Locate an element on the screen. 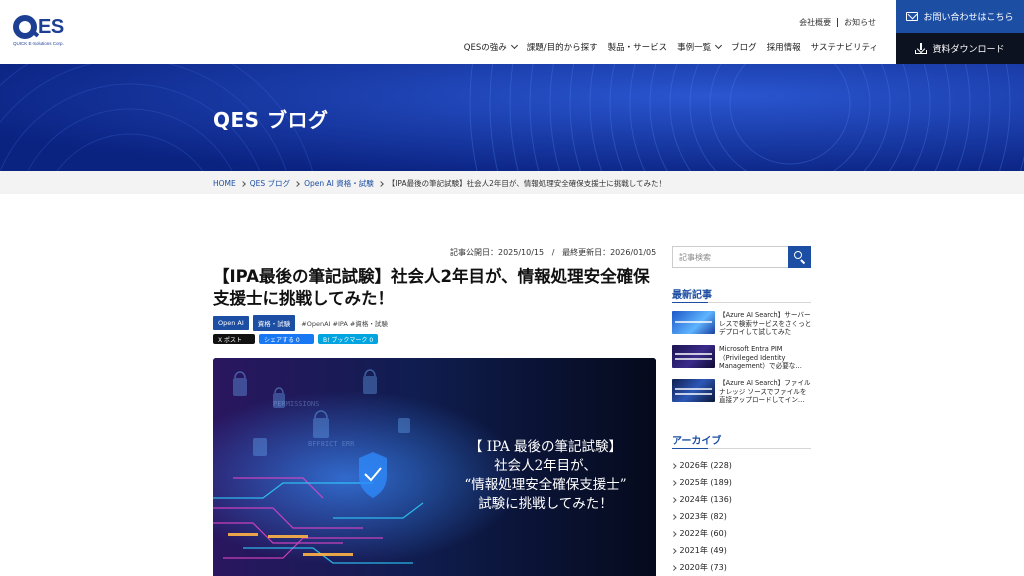  nav-label: 採用情報 is located at coordinates (783, 48).